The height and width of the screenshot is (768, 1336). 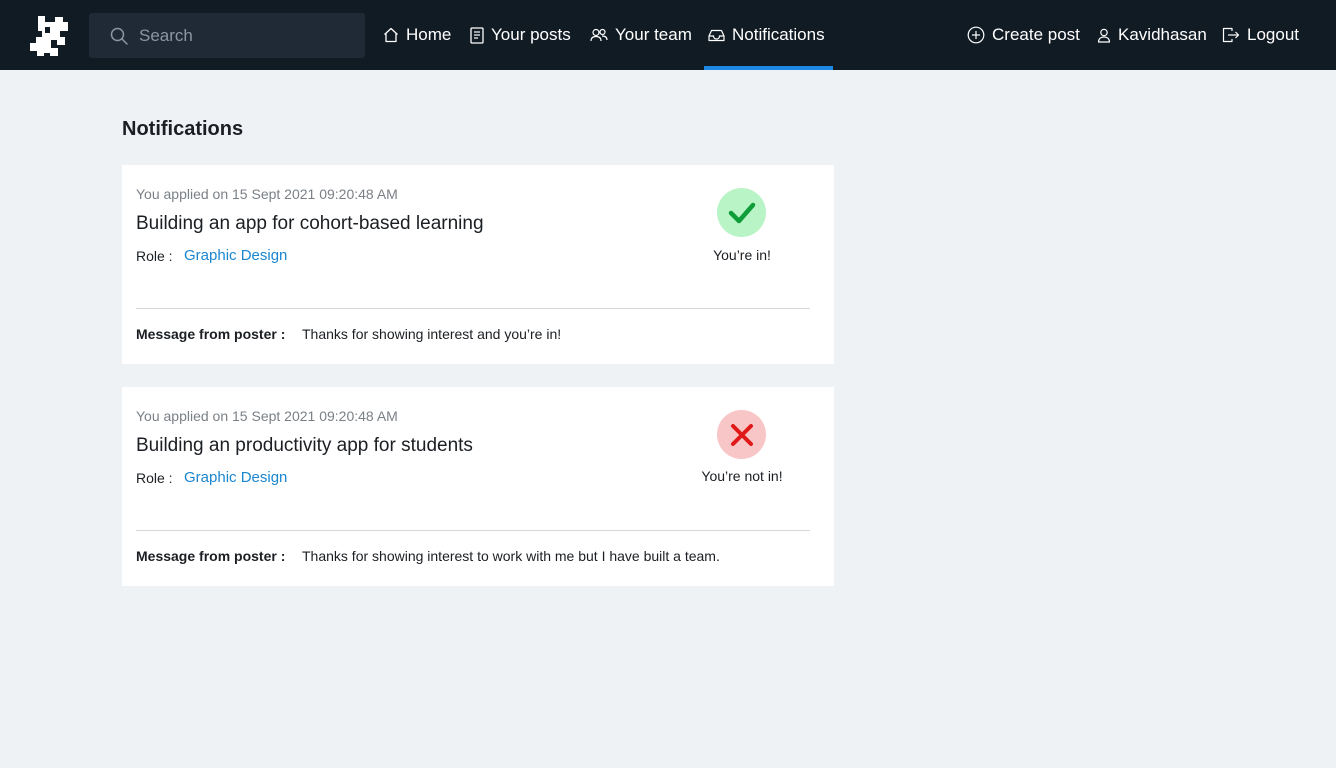 I want to click on home-icon, so click(x=391, y=35).